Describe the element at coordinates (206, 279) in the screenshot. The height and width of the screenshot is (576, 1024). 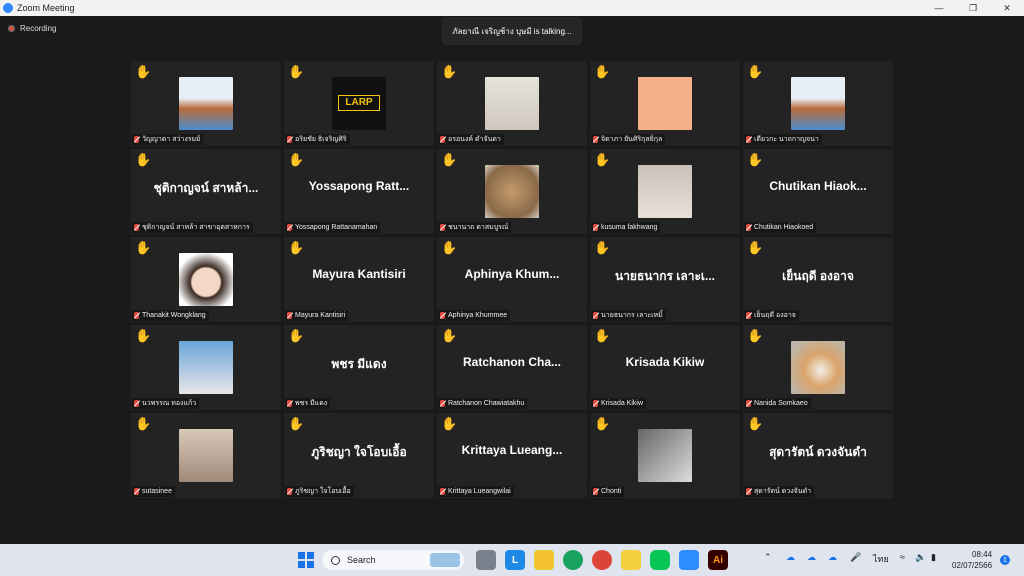
I see `participant-tile: ✋ Thanakit Wongklang` at that location.